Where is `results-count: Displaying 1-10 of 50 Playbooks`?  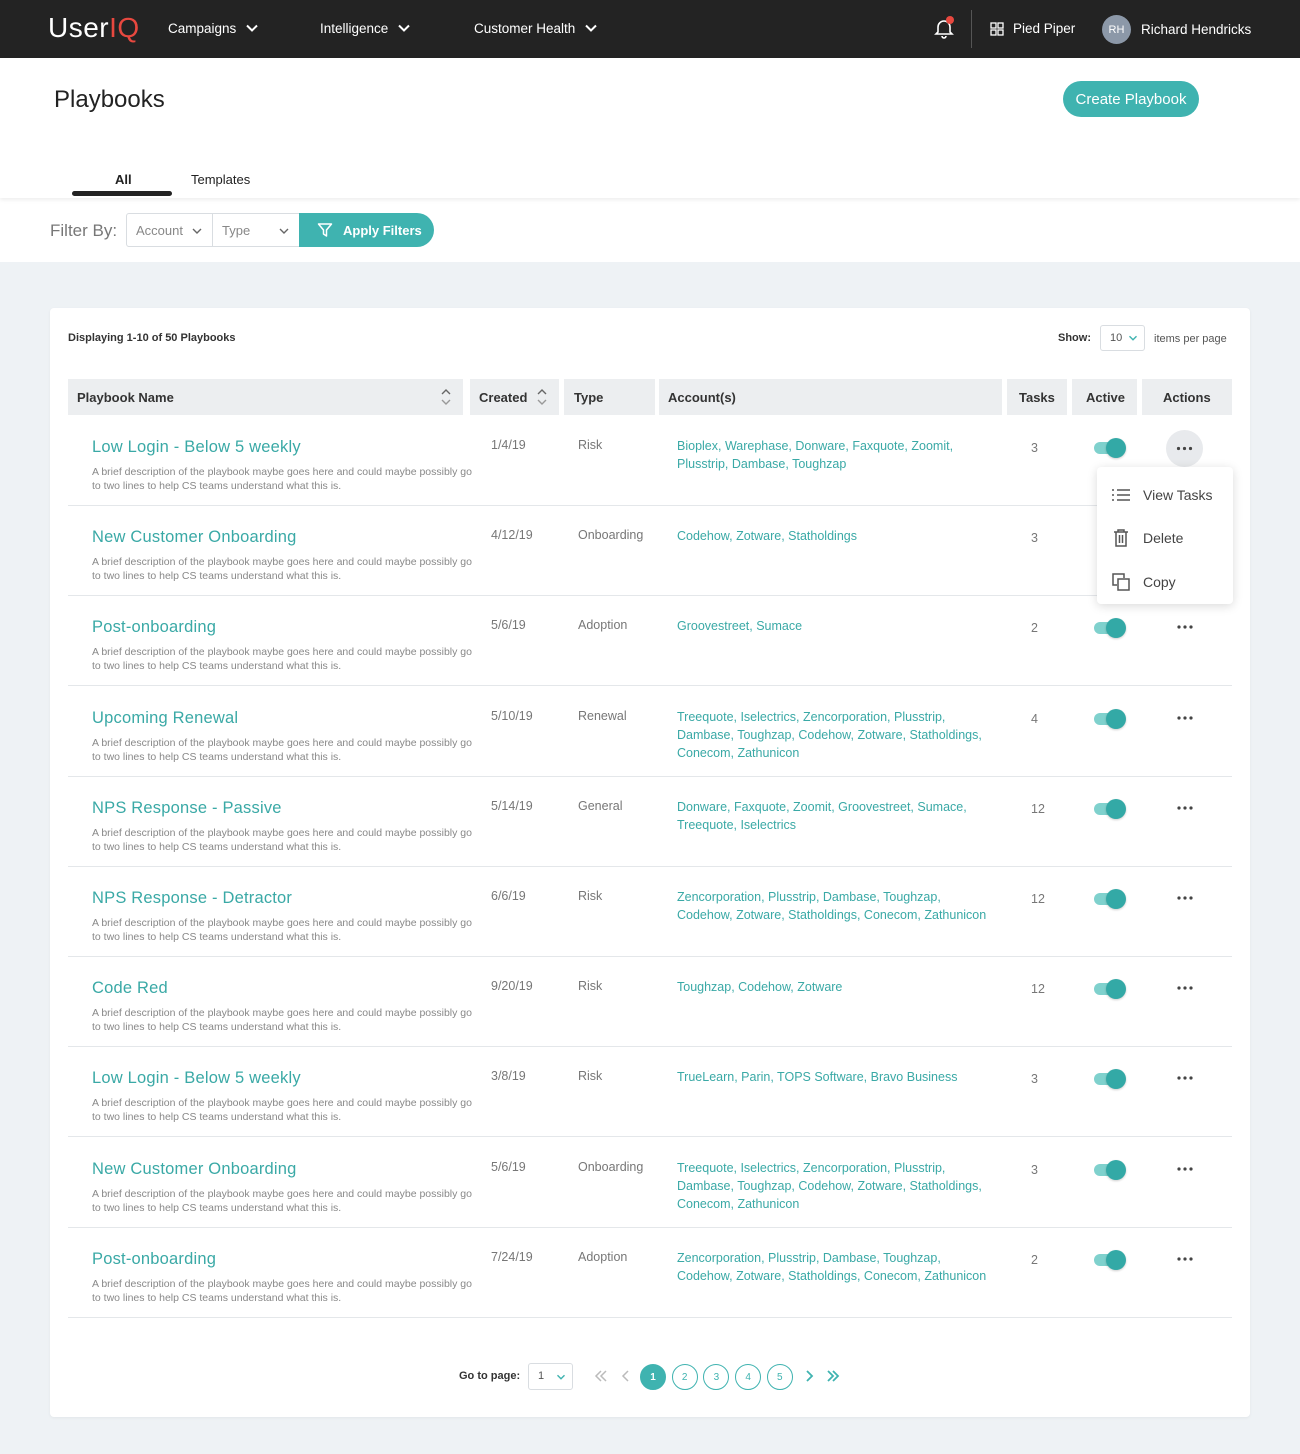 results-count: Displaying 1-10 of 50 Playbooks is located at coordinates (152, 338).